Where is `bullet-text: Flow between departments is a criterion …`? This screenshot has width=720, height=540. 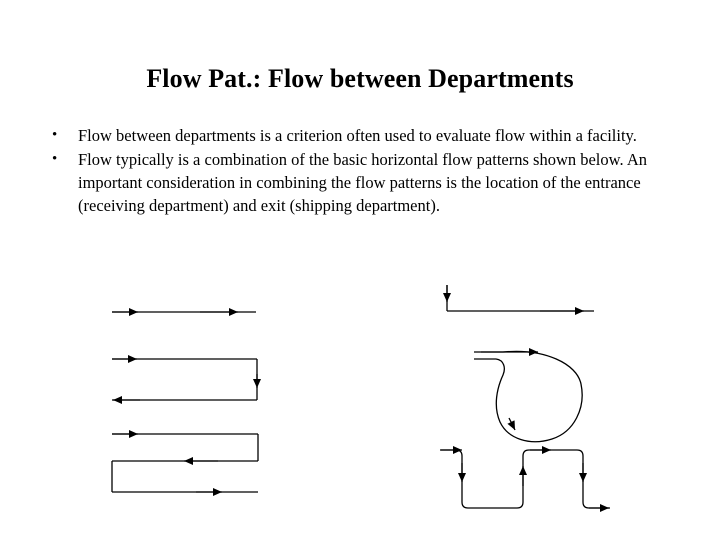 bullet-text: Flow between departments is a criterion … is located at coordinates (357, 135).